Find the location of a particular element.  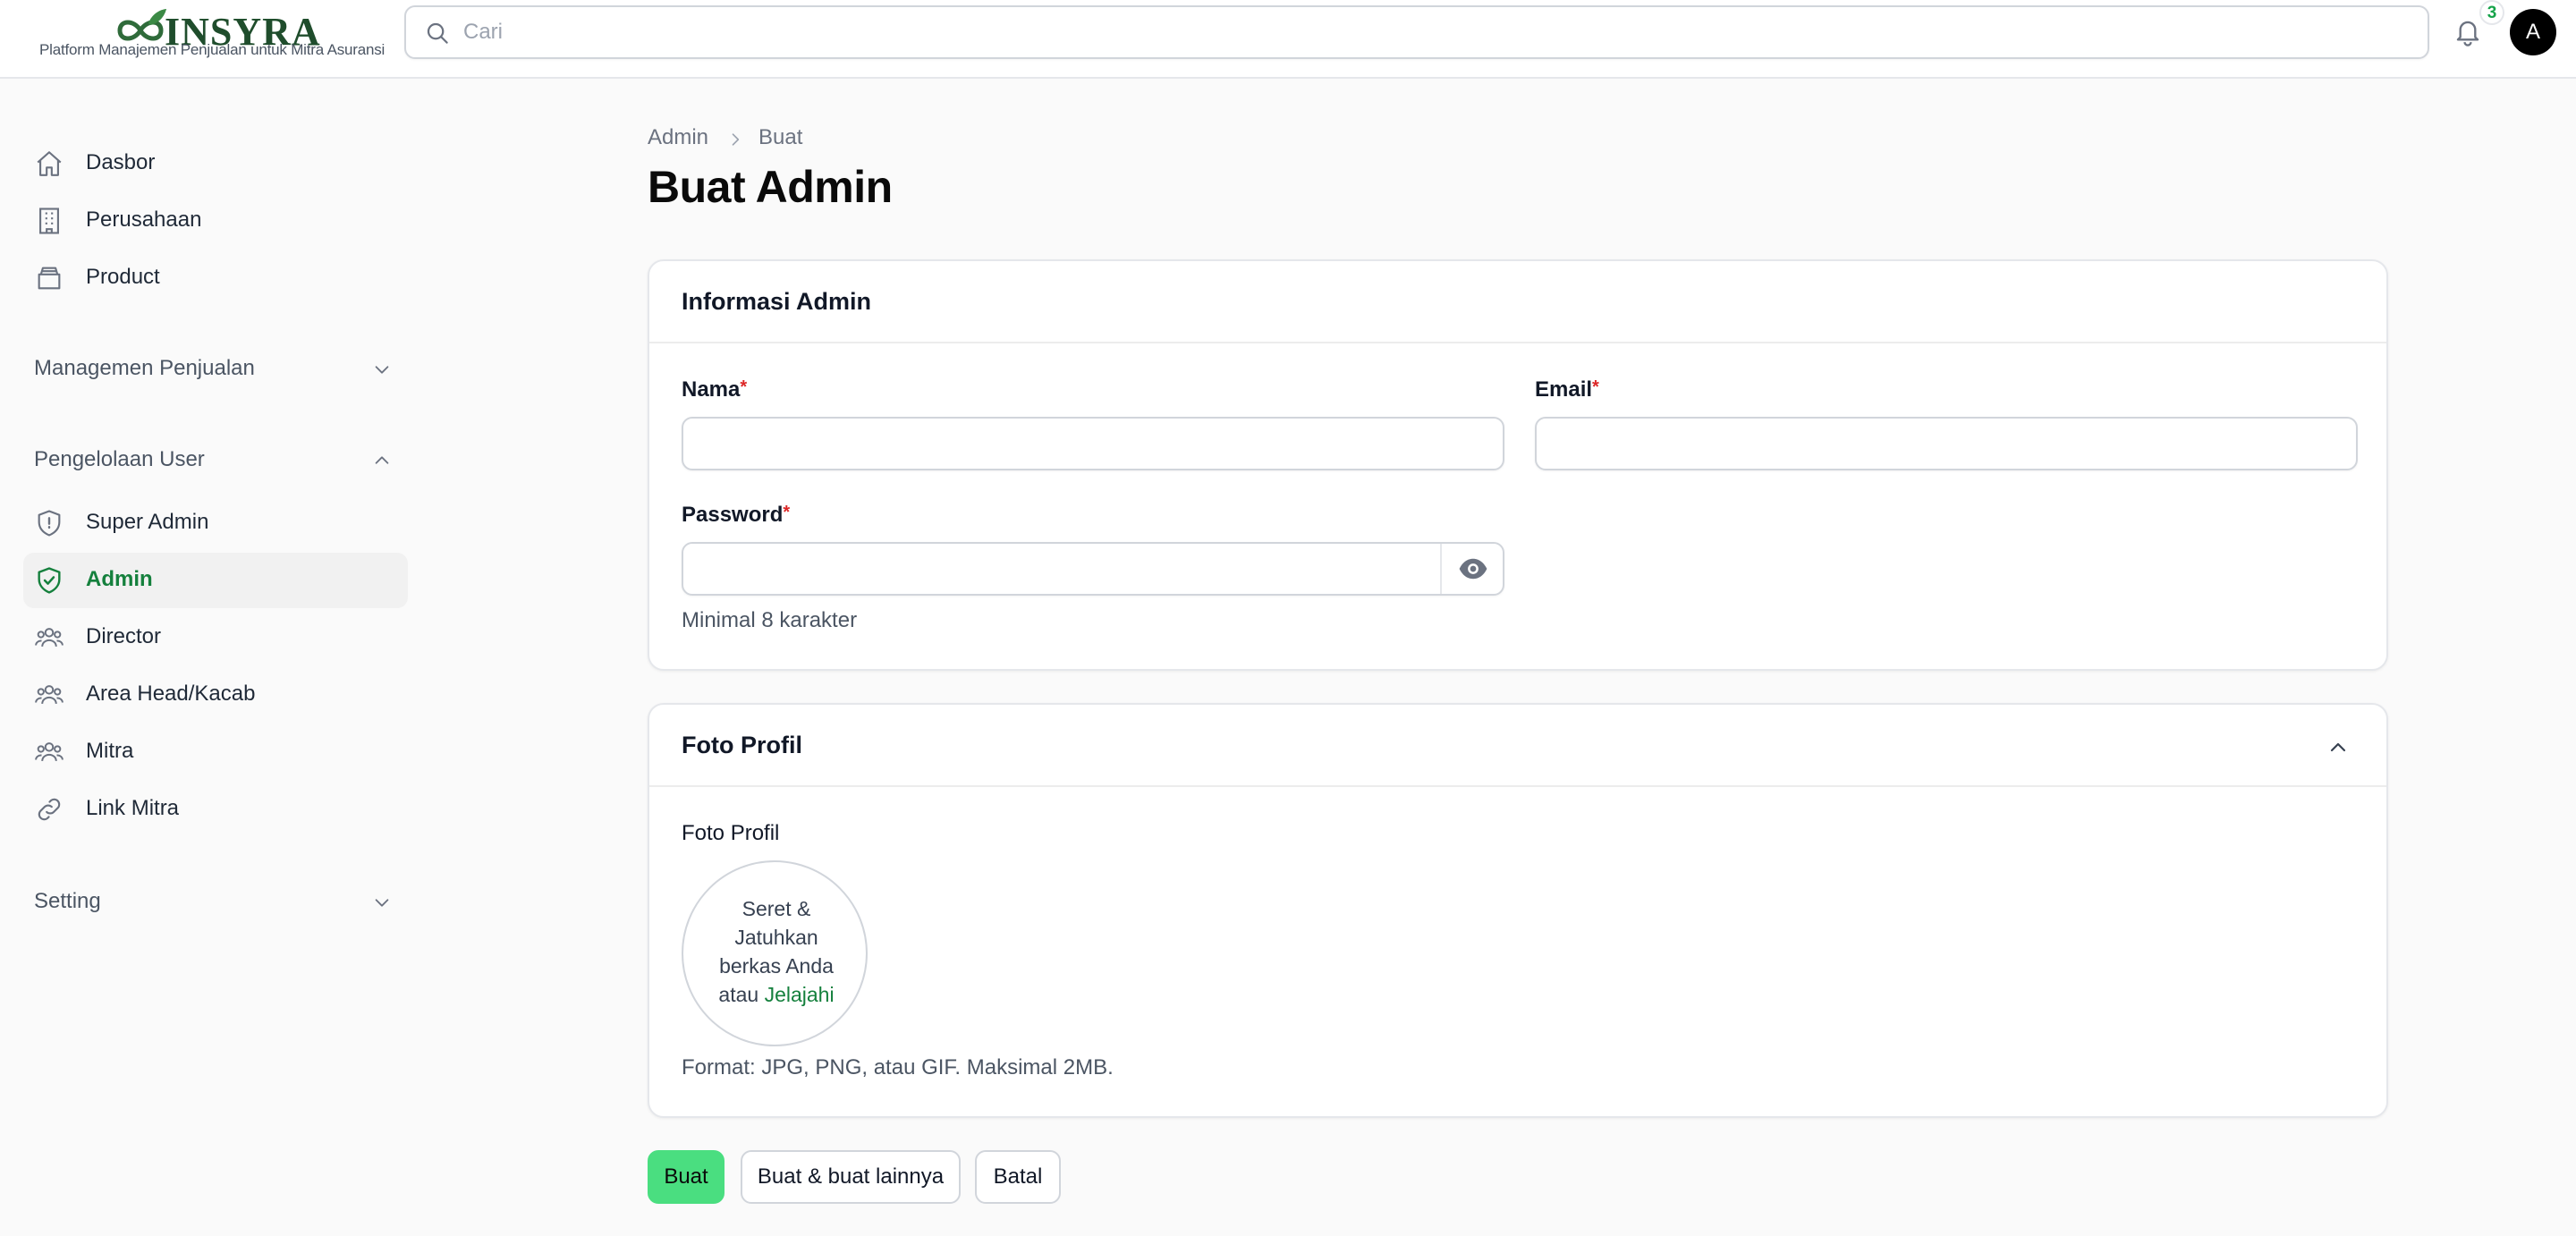

sidebar-item-label: Super Admin is located at coordinates (147, 522).